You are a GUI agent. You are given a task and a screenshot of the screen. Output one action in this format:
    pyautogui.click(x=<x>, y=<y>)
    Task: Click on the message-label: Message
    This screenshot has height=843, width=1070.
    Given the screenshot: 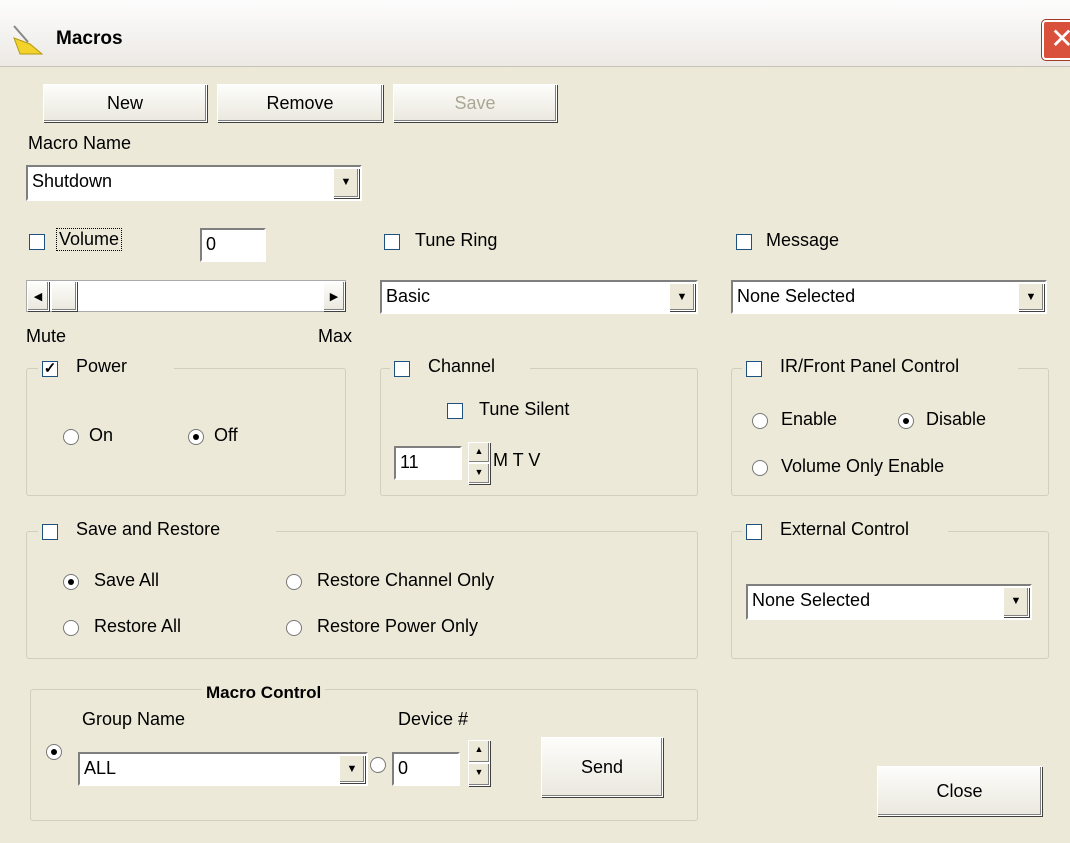 What is the action you would take?
    pyautogui.click(x=803, y=240)
    